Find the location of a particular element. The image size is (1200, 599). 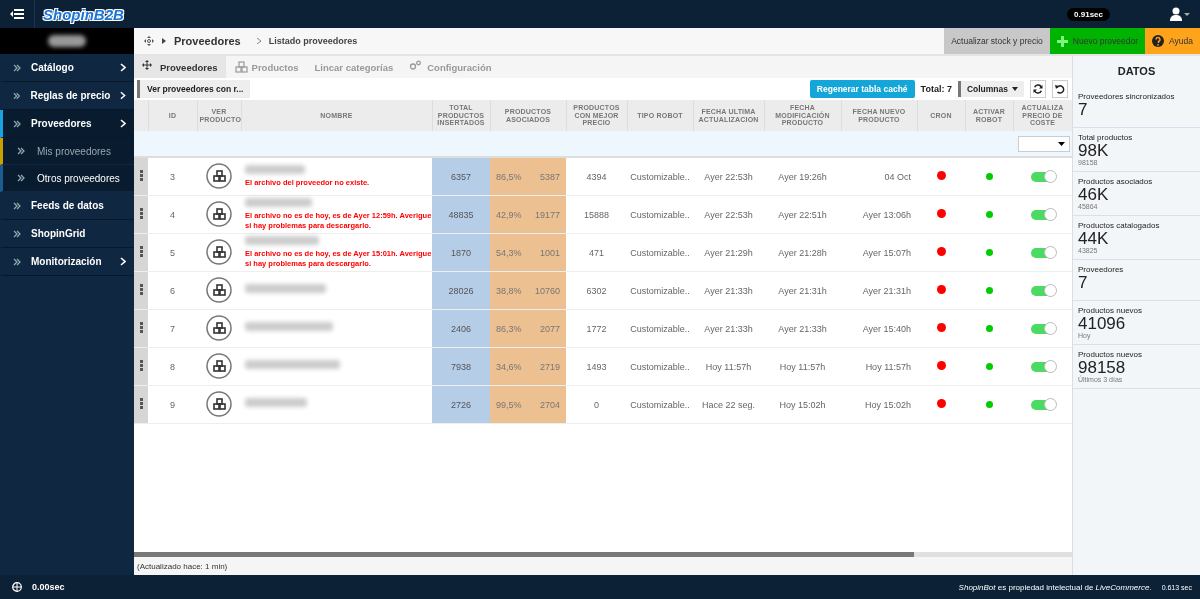

table-cell: Ayer 21:28h is located at coordinates (802, 252).